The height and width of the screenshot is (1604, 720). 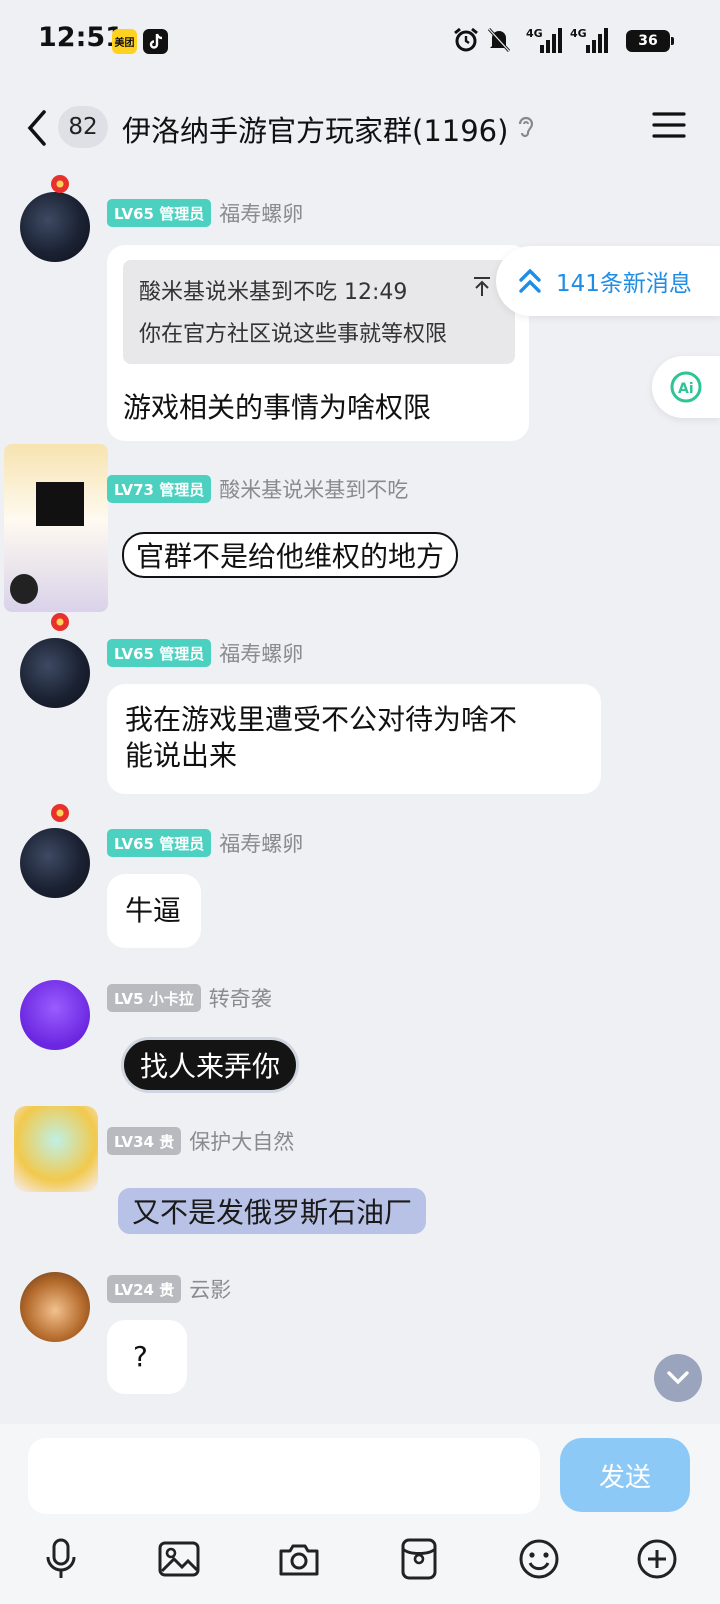 What do you see at coordinates (466, 40) in the screenshot?
I see `alarm-icon` at bounding box center [466, 40].